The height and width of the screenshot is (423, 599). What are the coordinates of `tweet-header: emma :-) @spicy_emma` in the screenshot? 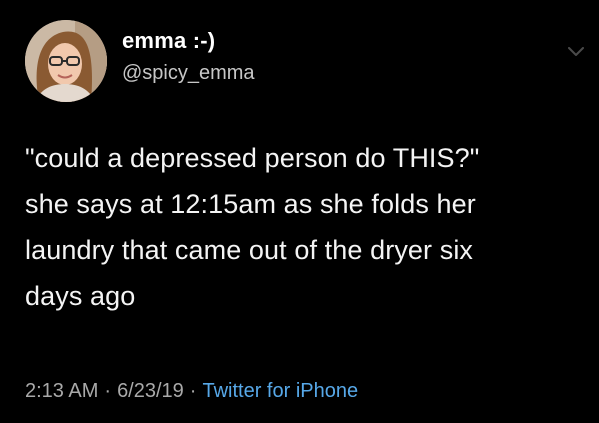 It's located at (140, 61).